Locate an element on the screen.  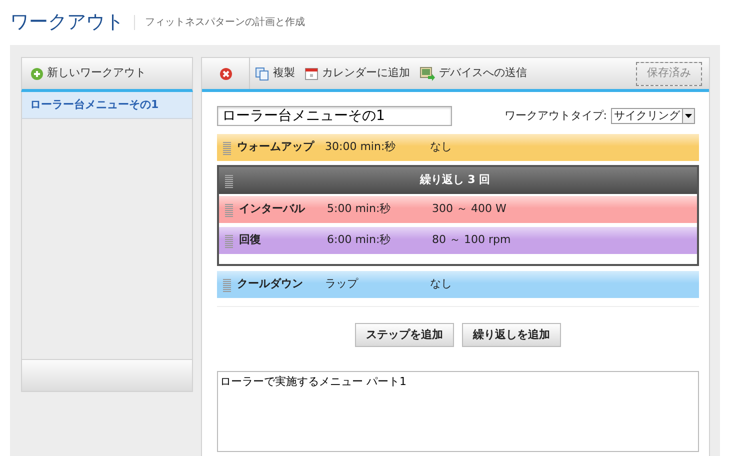
step-row: インターバル 5:00 min:秒 300 ～ 400 W is located at coordinates (458, 209).